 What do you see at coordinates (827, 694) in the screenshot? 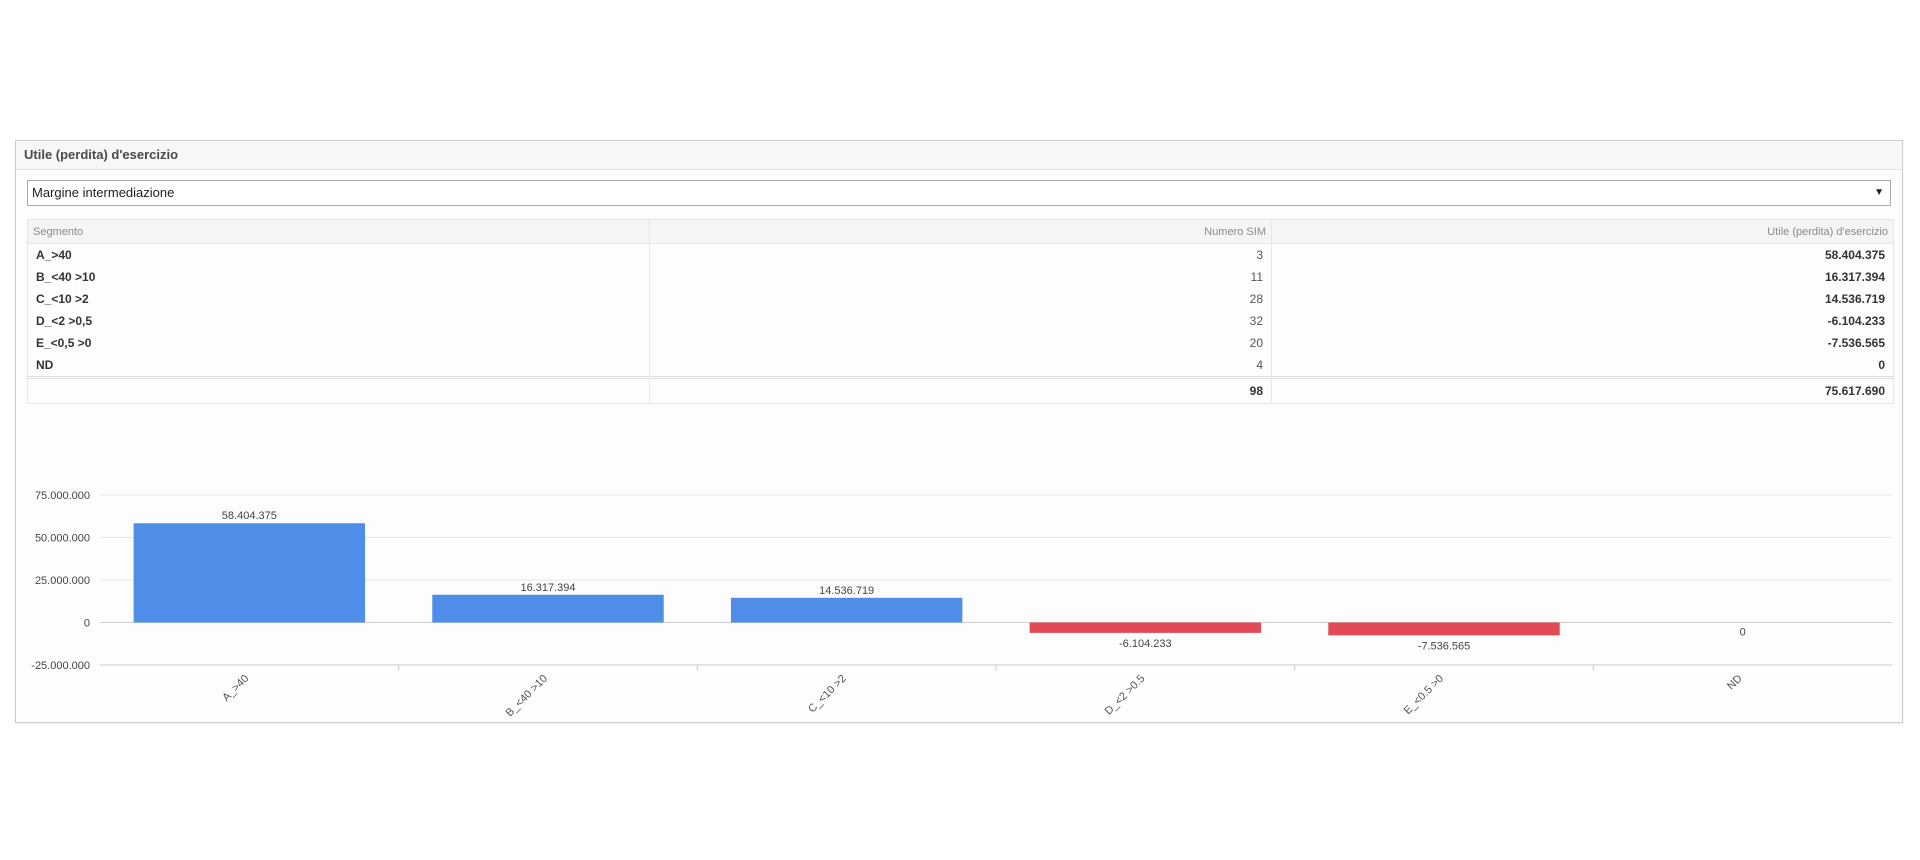
I see `x-tick-label: C_<10 >2` at bounding box center [827, 694].